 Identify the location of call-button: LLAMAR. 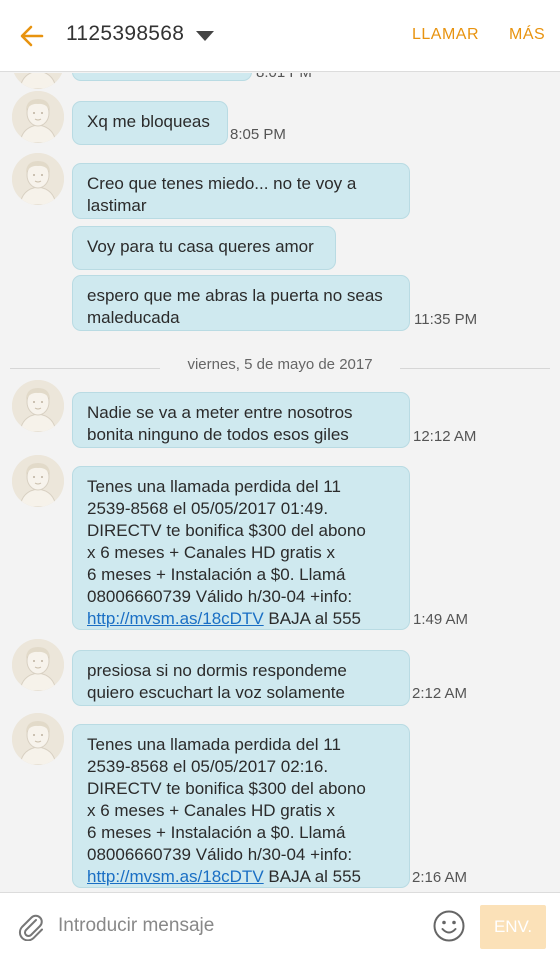
(445, 35).